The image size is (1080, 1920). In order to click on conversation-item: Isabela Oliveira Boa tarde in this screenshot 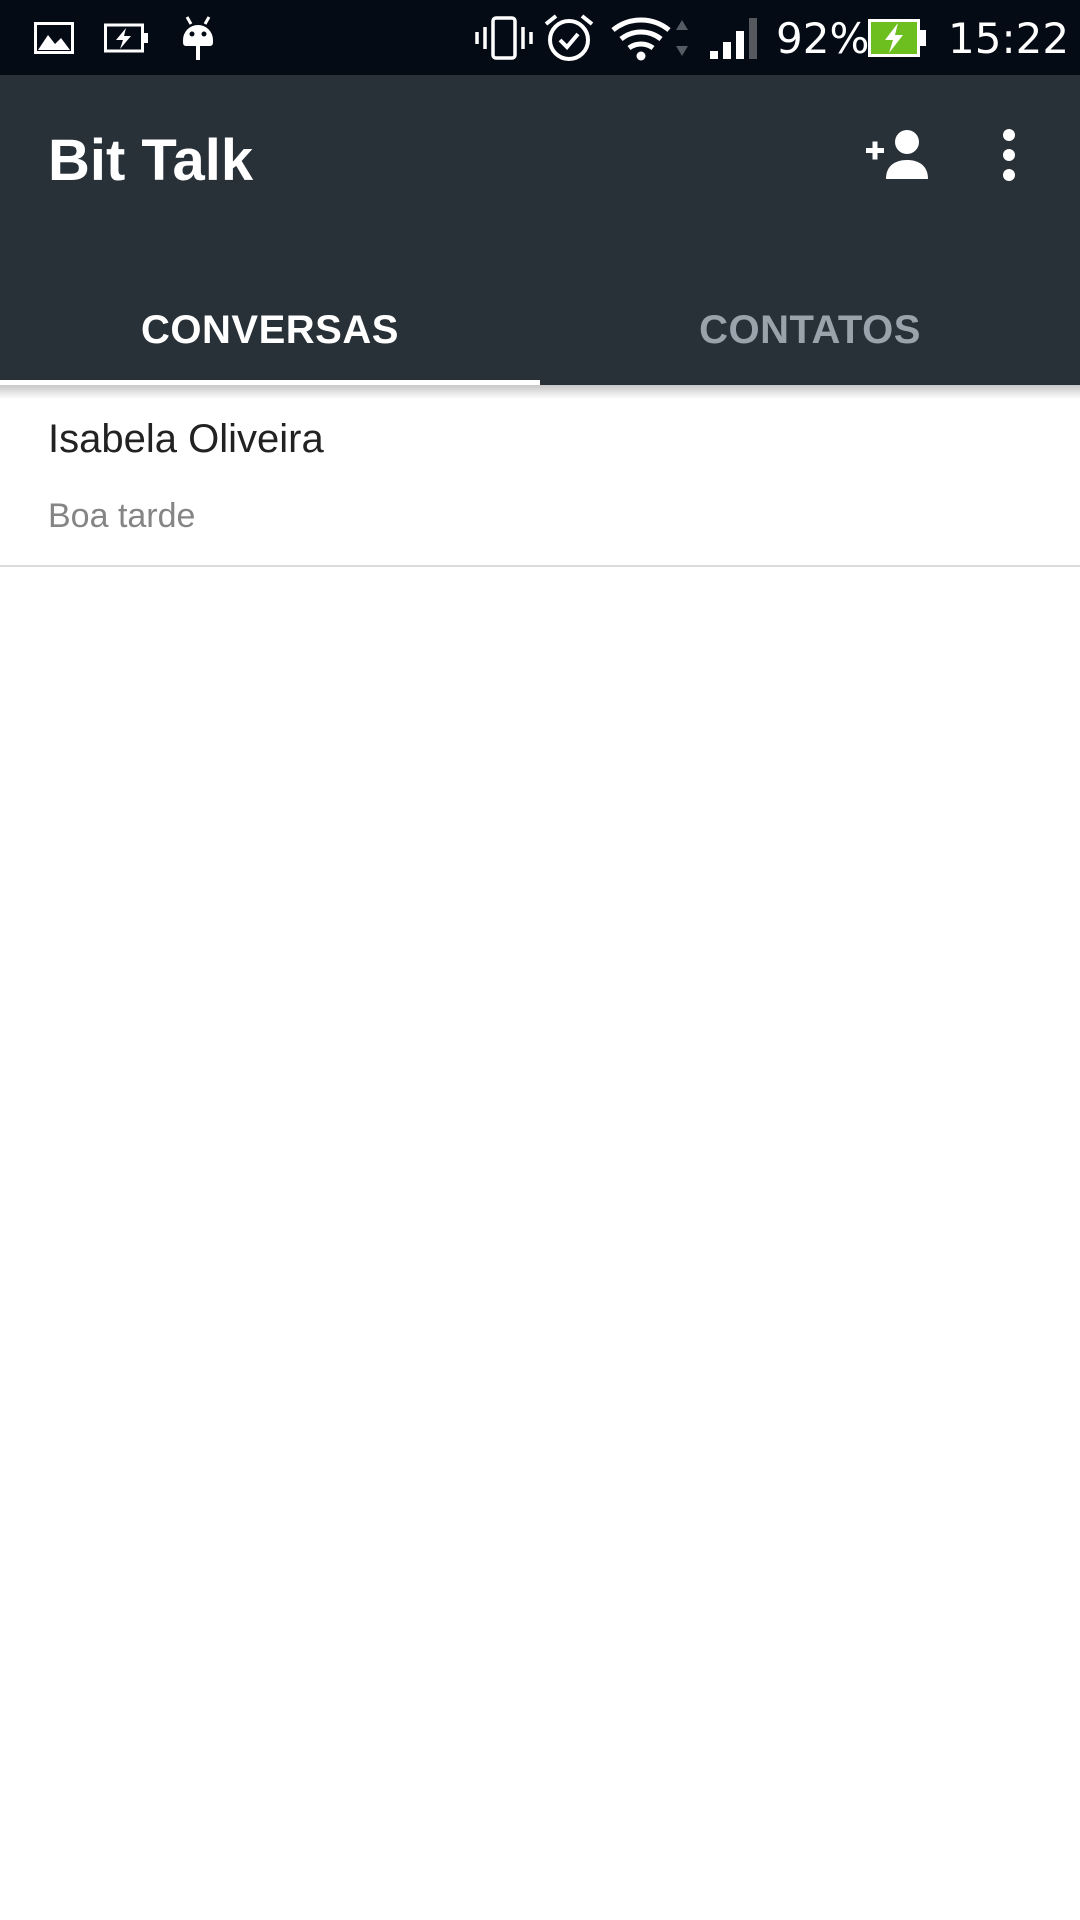, I will do `click(540, 476)`.